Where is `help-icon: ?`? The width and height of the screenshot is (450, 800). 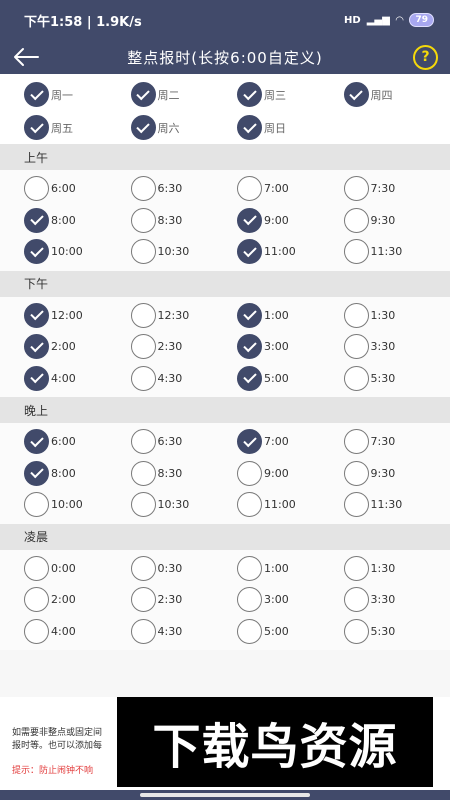
help-icon: ? is located at coordinates (425, 57).